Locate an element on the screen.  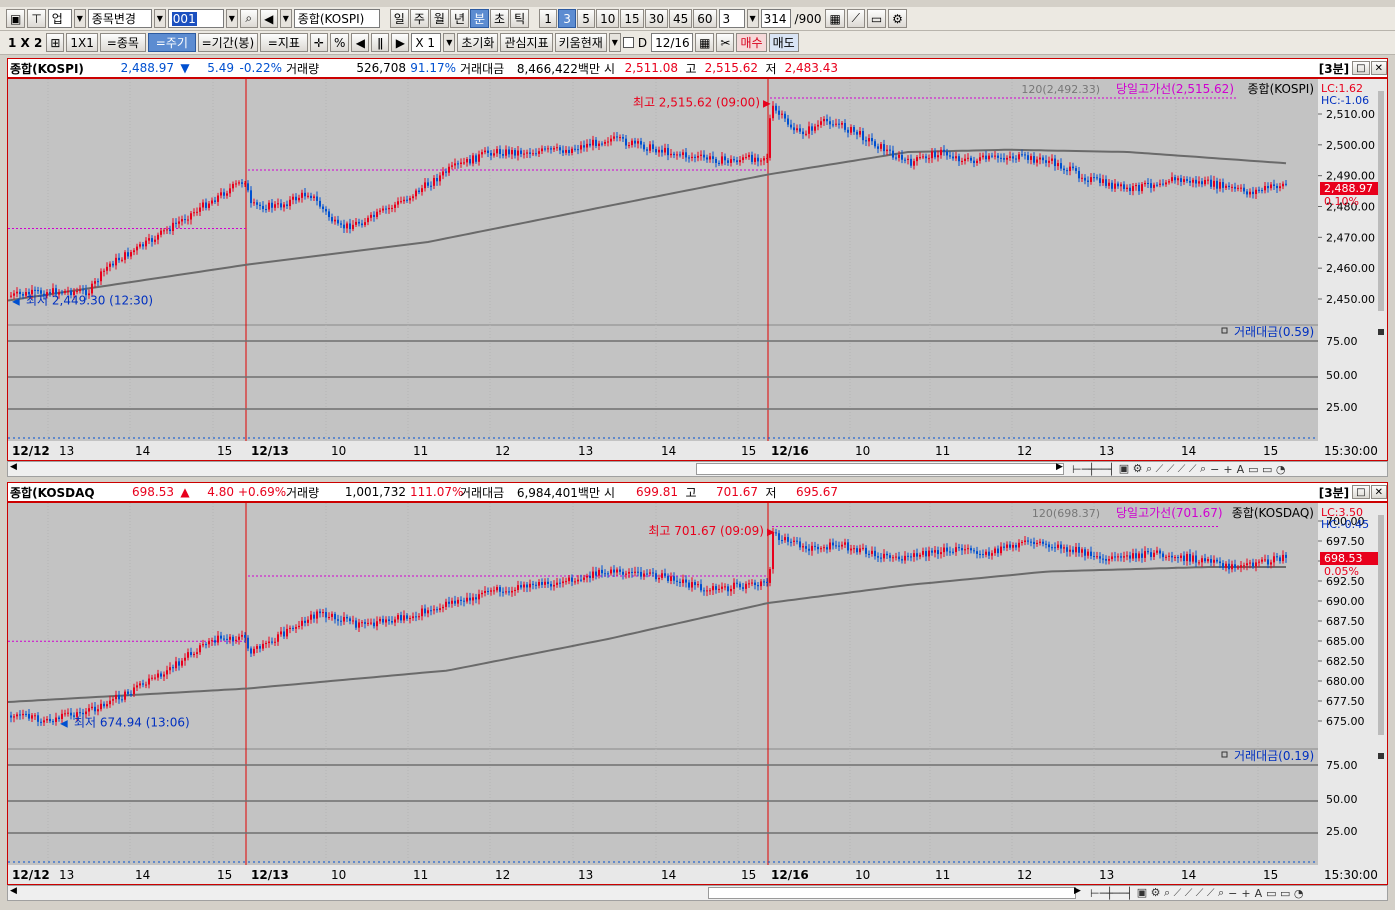
kosdaq-scrollbar: ◀ ▶ ⊢─┼──┤ ▣ ⚙ ⌕ ⟋ ⟋ ⟋ ⟋ ⌕ − + A ▭ ▭ ◔ is located at coordinates (697, 893).